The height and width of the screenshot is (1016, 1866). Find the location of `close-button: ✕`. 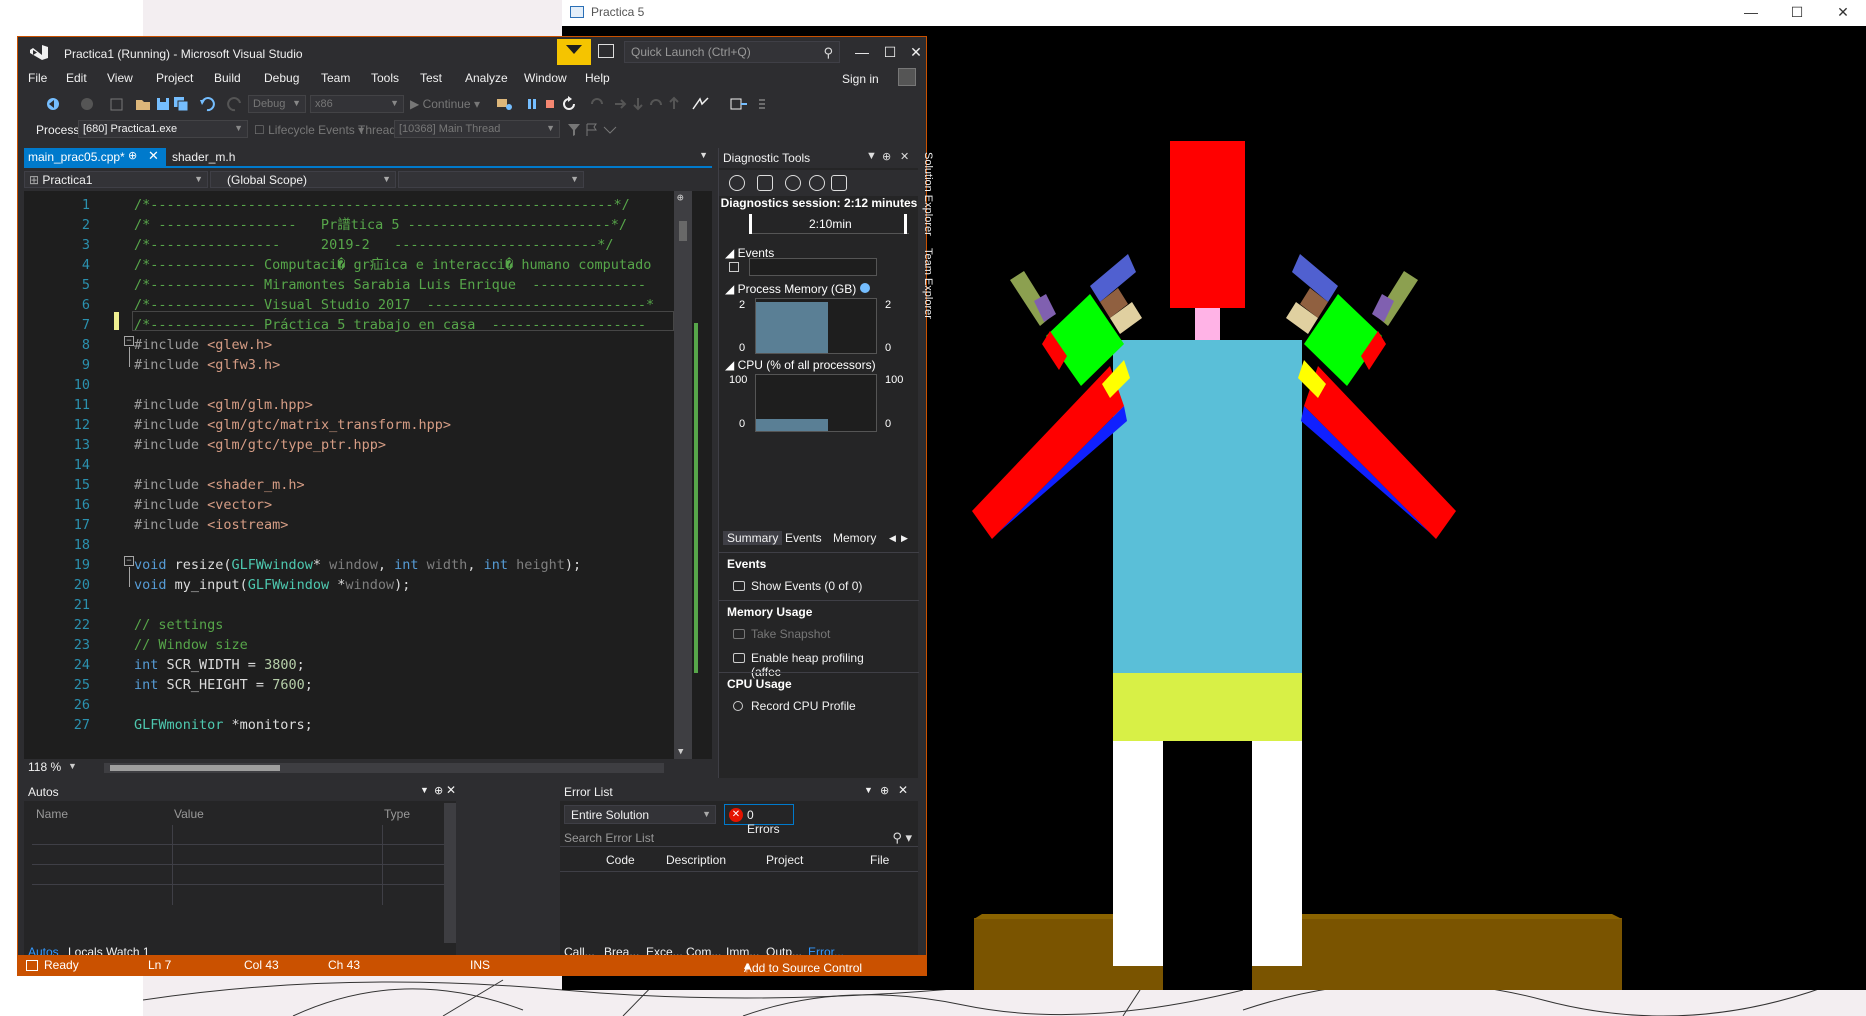

close-button: ✕ is located at coordinates (1843, 12).